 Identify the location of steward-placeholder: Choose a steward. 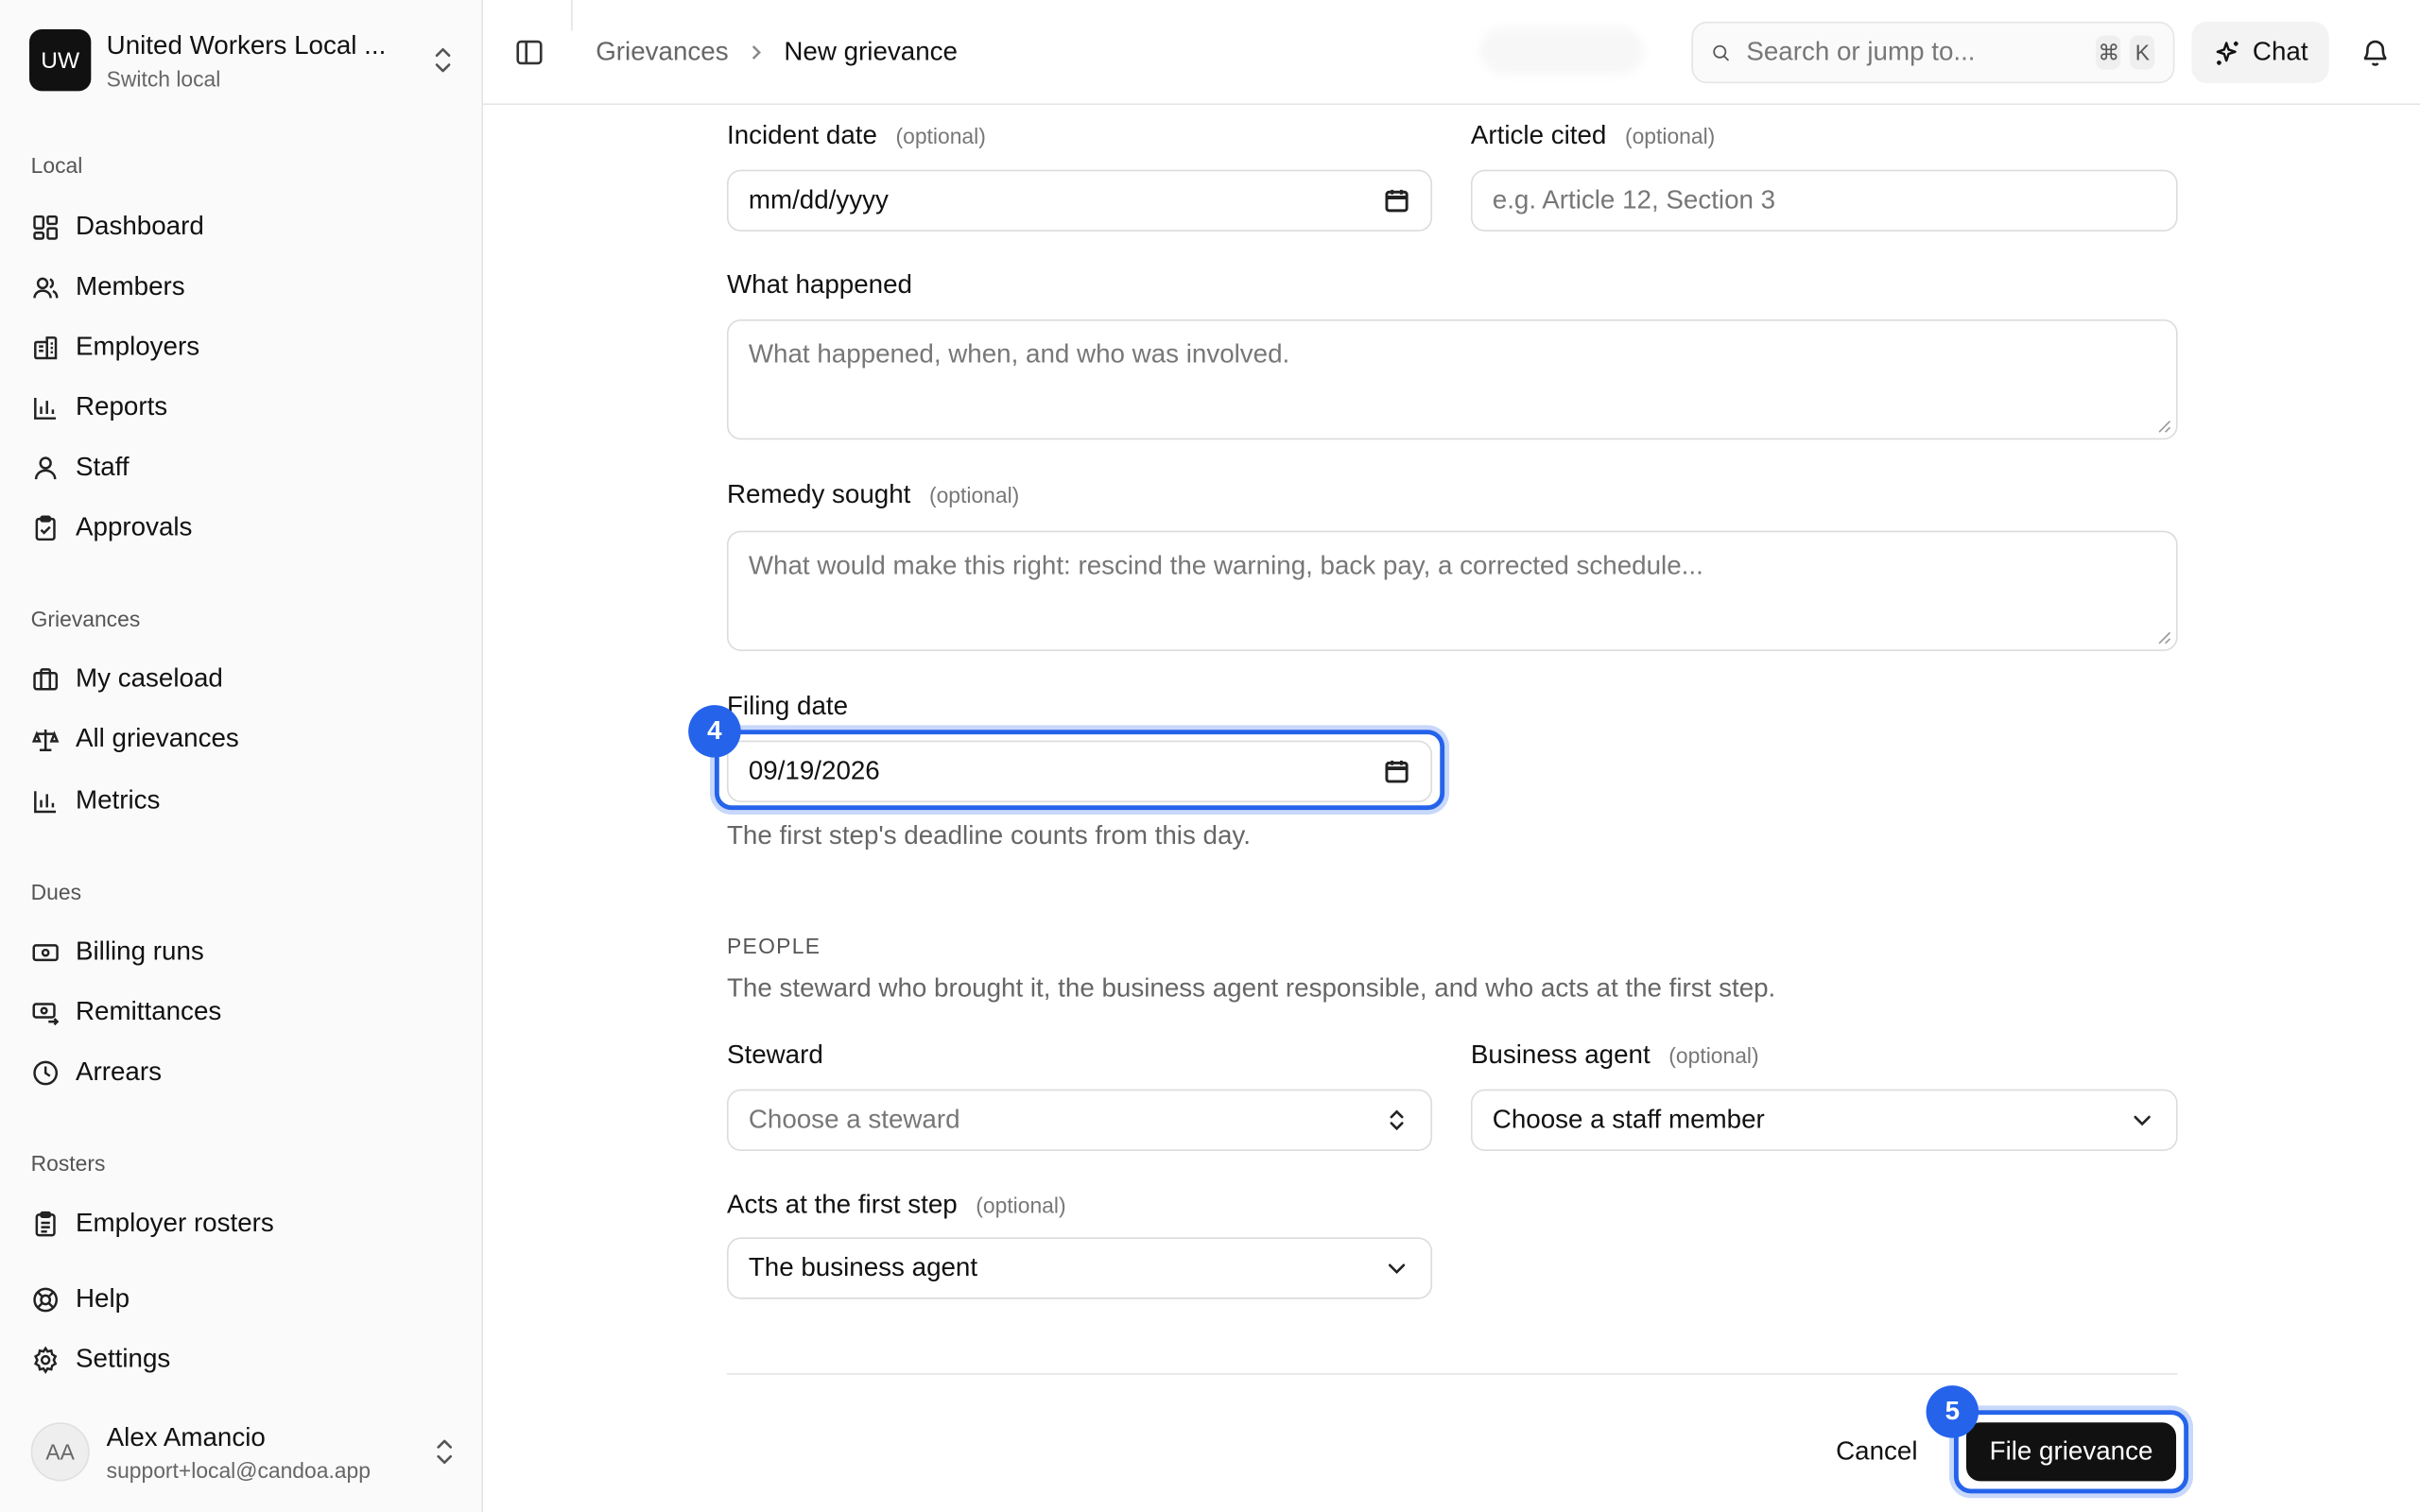
(854, 1119).